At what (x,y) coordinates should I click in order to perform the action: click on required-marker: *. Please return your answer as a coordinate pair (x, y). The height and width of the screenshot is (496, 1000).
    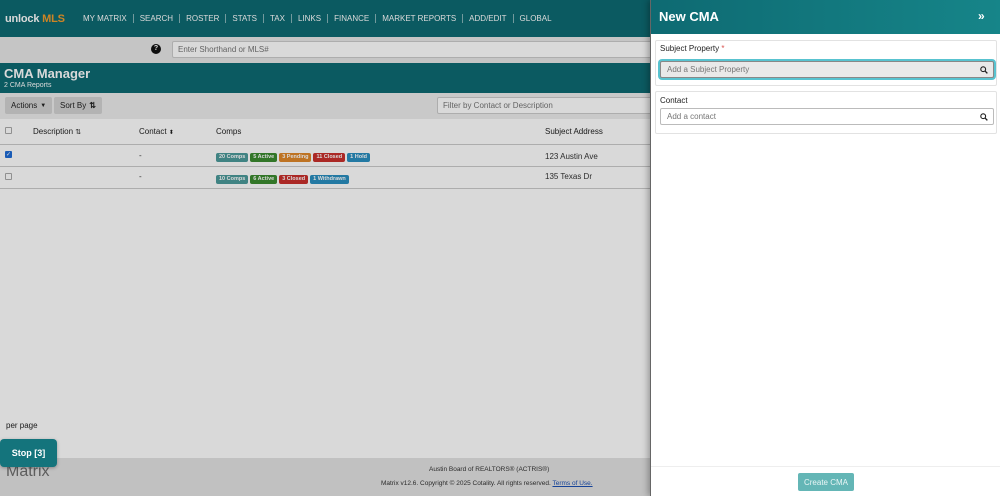
    Looking at the image, I should click on (723, 48).